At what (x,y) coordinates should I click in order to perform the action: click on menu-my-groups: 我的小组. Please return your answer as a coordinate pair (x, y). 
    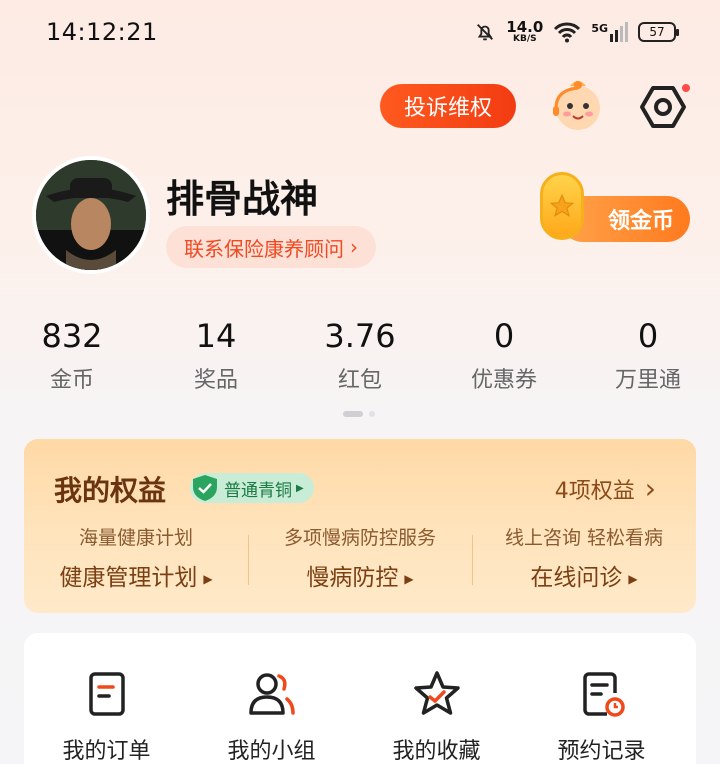
    Looking at the image, I should click on (271, 716).